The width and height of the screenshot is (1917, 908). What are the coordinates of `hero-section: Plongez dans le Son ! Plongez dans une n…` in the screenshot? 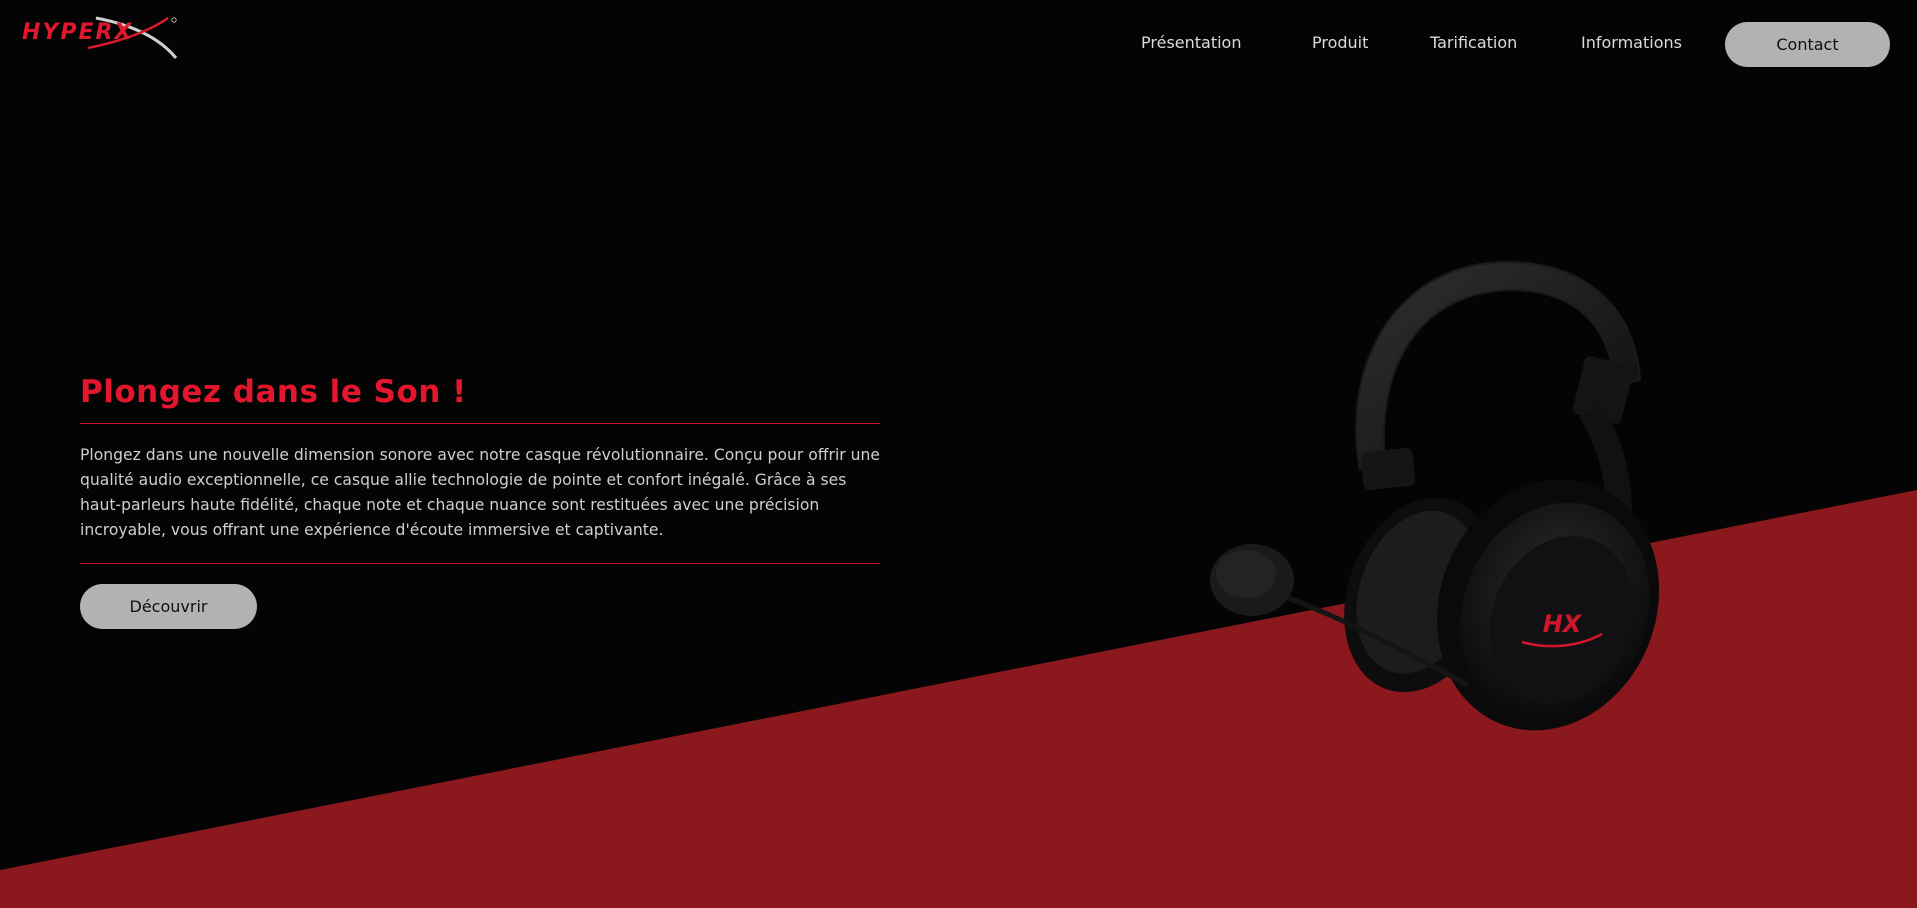 It's located at (480, 499).